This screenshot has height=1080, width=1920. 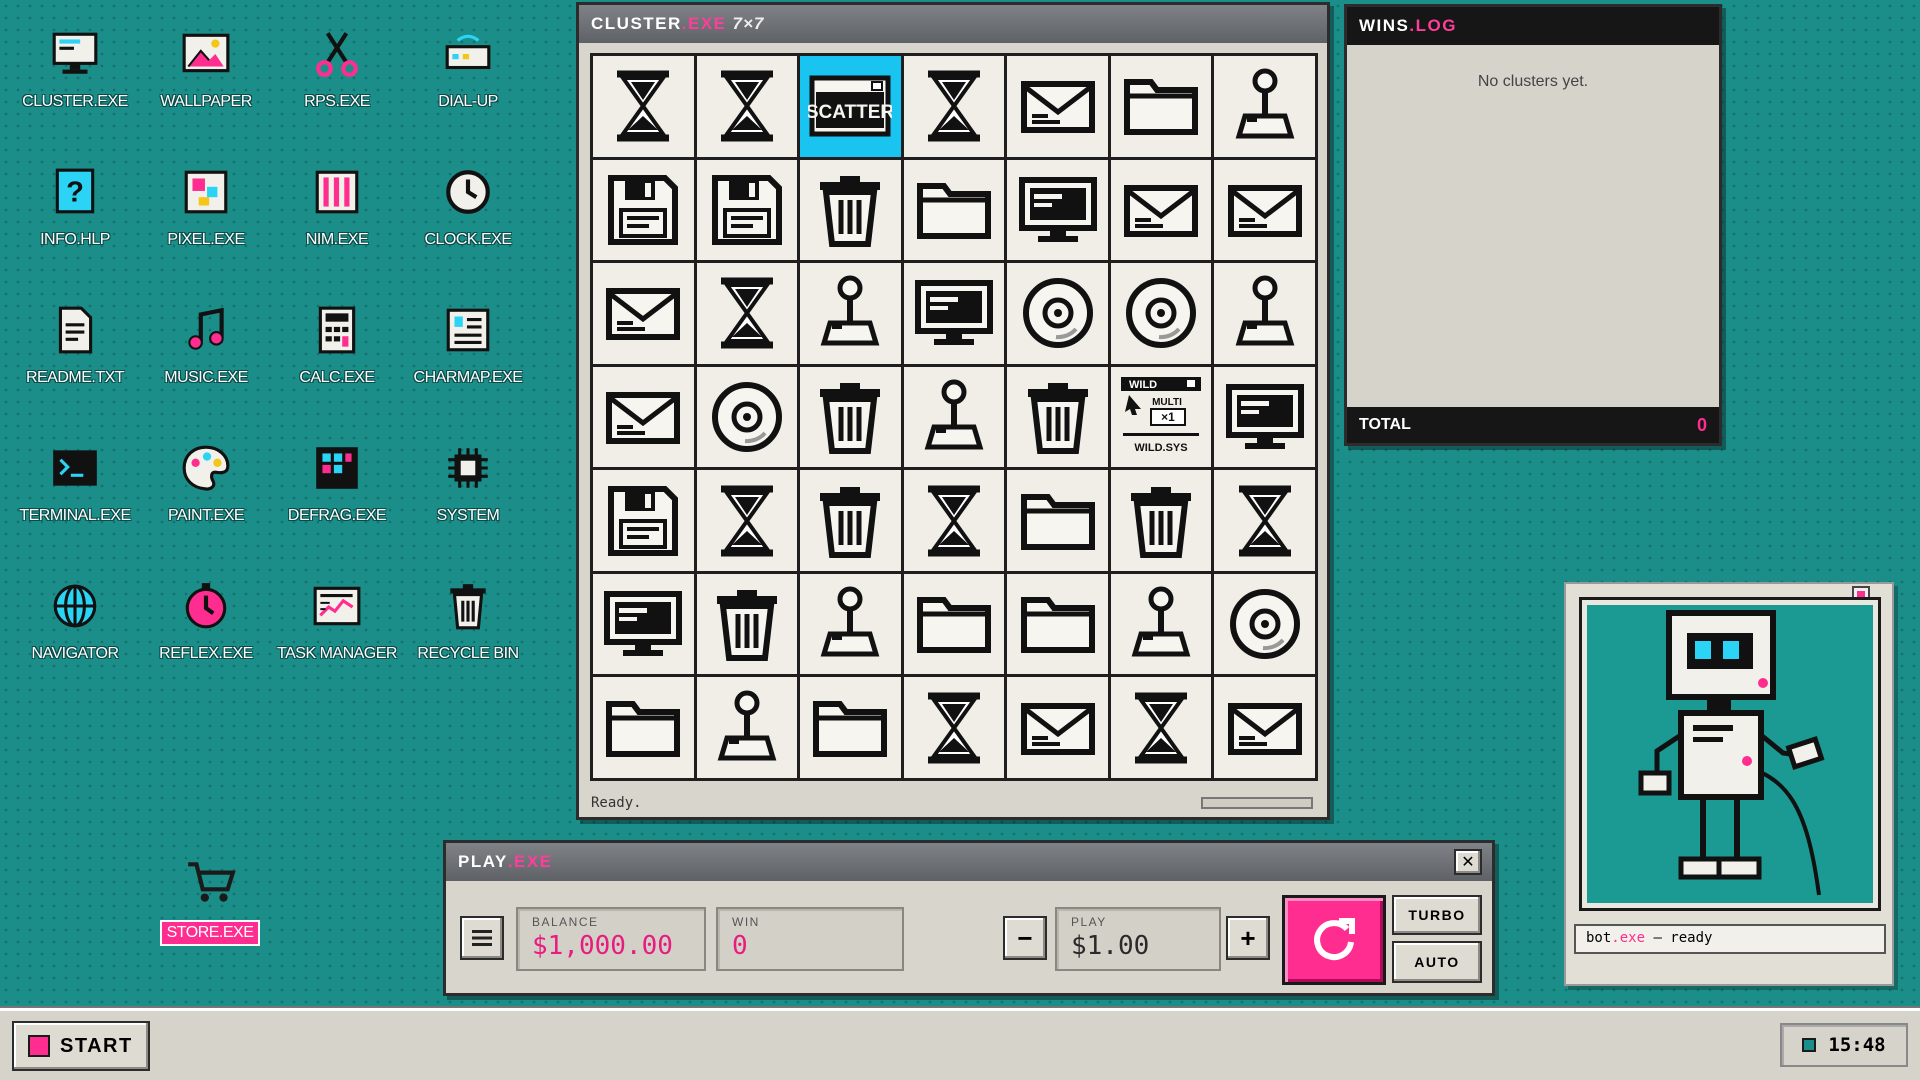 What do you see at coordinates (337, 205) in the screenshot?
I see `desktop-icon-nim-exe: NIM.EXE` at bounding box center [337, 205].